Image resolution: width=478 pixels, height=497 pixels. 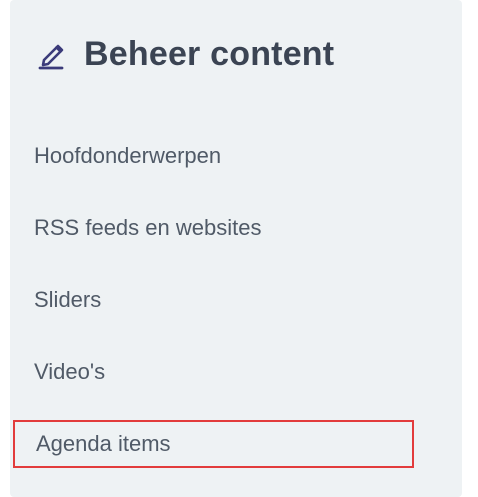 What do you see at coordinates (236, 300) in the screenshot?
I see `sidebar-item-sliders: Sliders` at bounding box center [236, 300].